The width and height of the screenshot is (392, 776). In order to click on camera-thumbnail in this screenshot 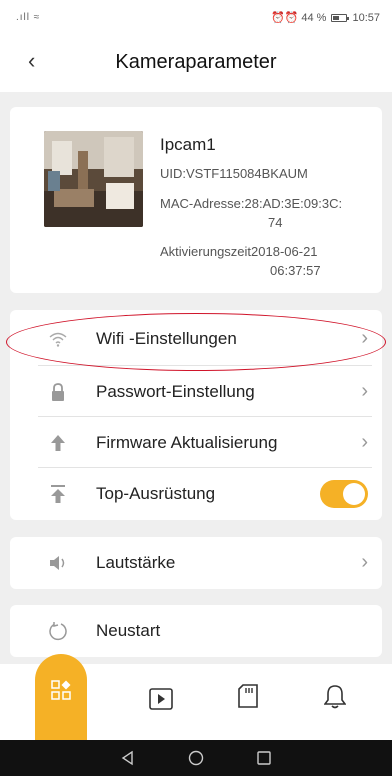, I will do `click(93, 179)`.